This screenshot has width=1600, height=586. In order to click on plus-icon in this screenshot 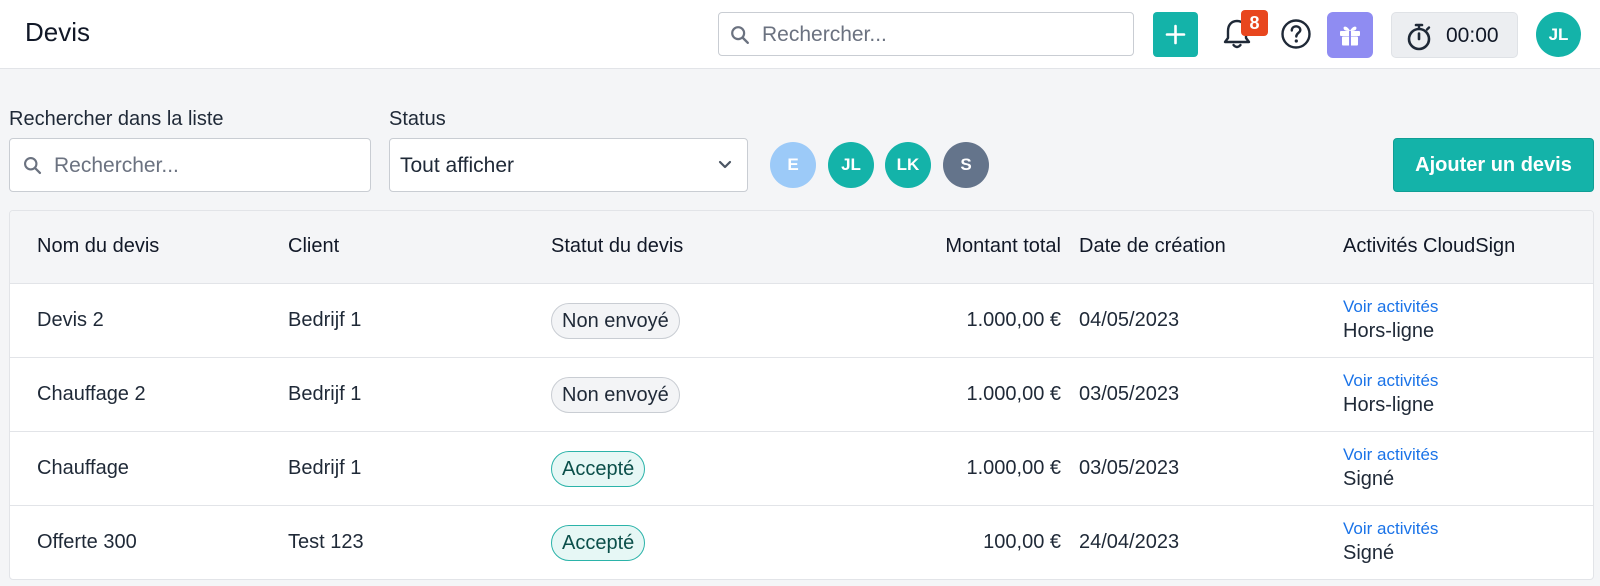, I will do `click(1175, 34)`.